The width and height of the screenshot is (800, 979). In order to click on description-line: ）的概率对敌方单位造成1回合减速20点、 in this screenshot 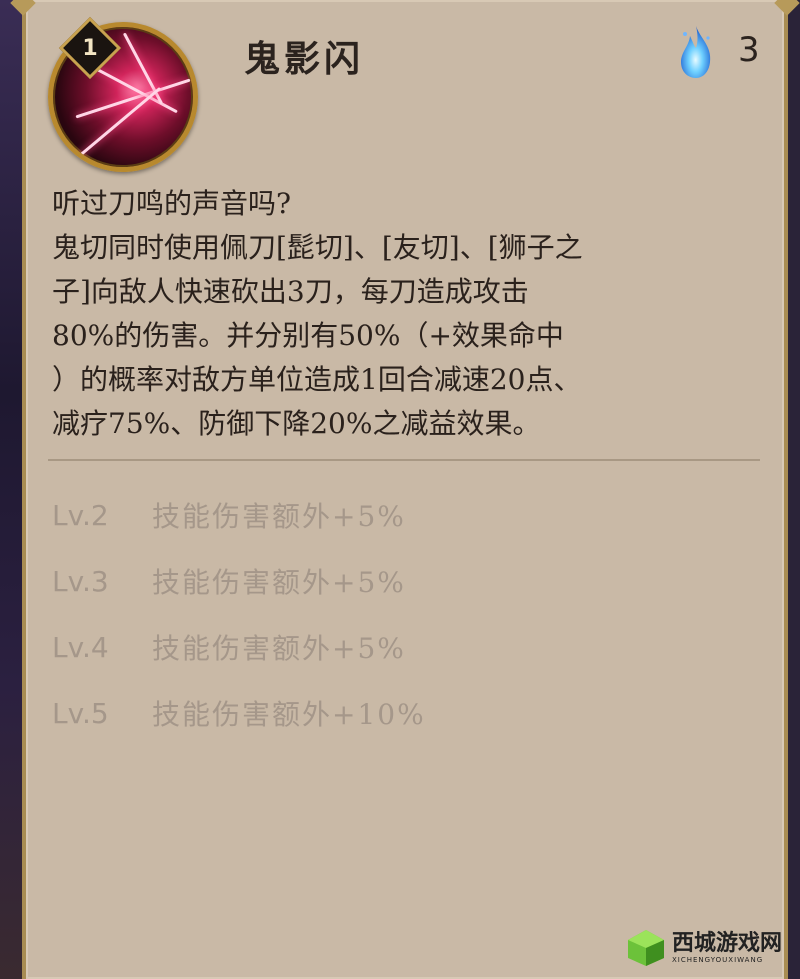, I will do `click(317, 379)`.